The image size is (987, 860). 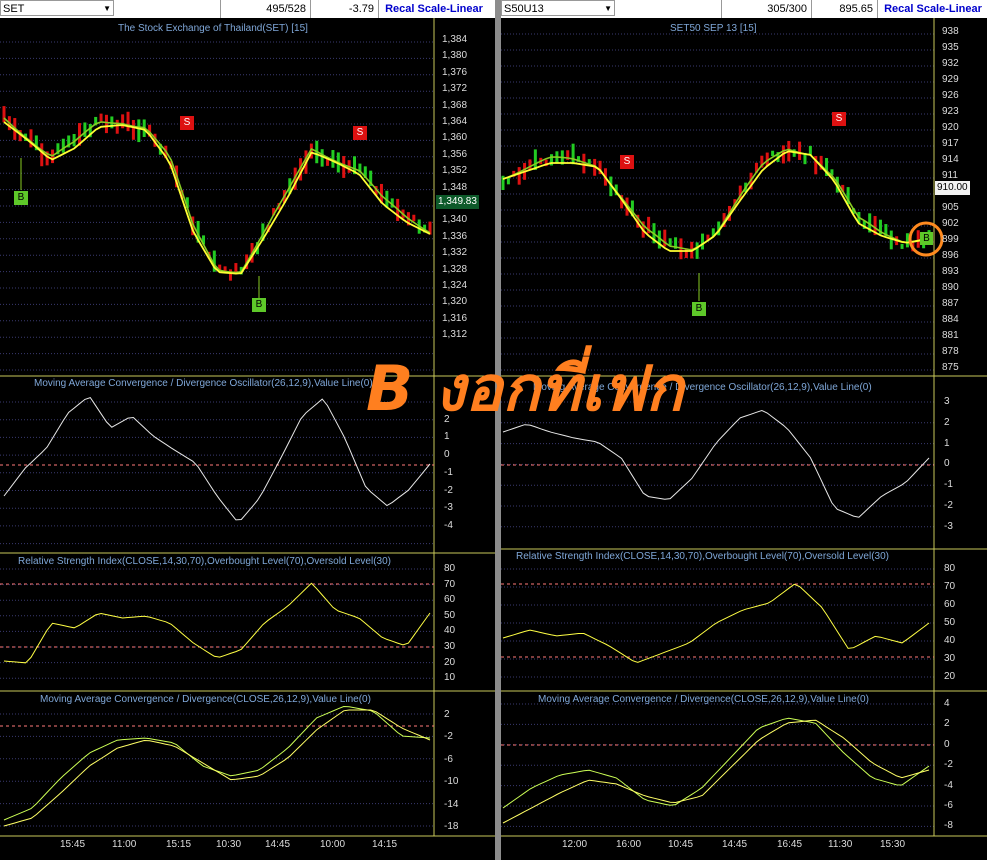 What do you see at coordinates (455, 253) in the screenshot?
I see `price-tick-label: 1,332` at bounding box center [455, 253].